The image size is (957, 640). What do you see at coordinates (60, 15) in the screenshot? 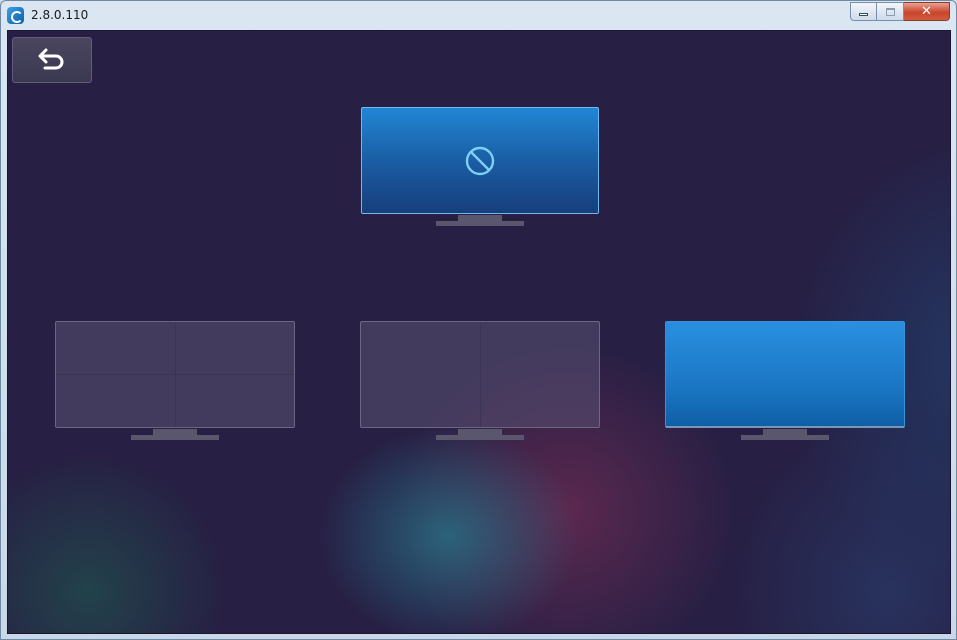
I see `window-title: 2.8.0.110` at bounding box center [60, 15].